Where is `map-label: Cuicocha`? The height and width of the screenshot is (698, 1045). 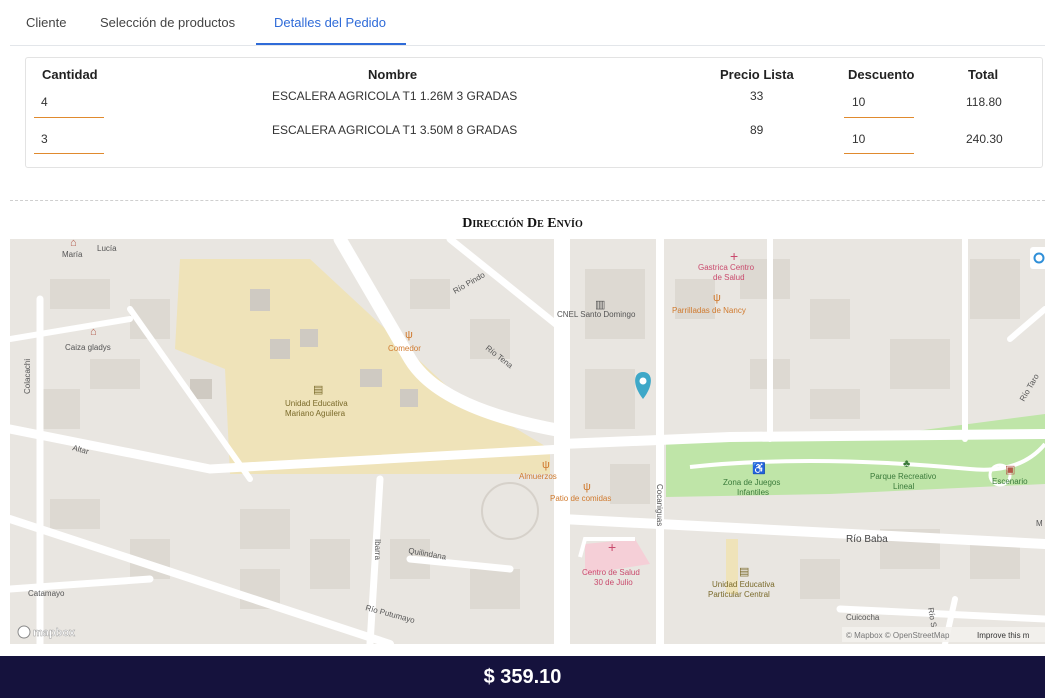
map-label: Cuicocha is located at coordinates (863, 617).